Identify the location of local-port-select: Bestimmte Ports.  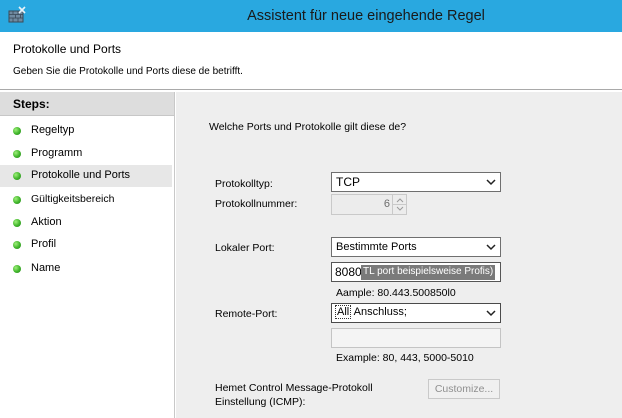
(416, 247).